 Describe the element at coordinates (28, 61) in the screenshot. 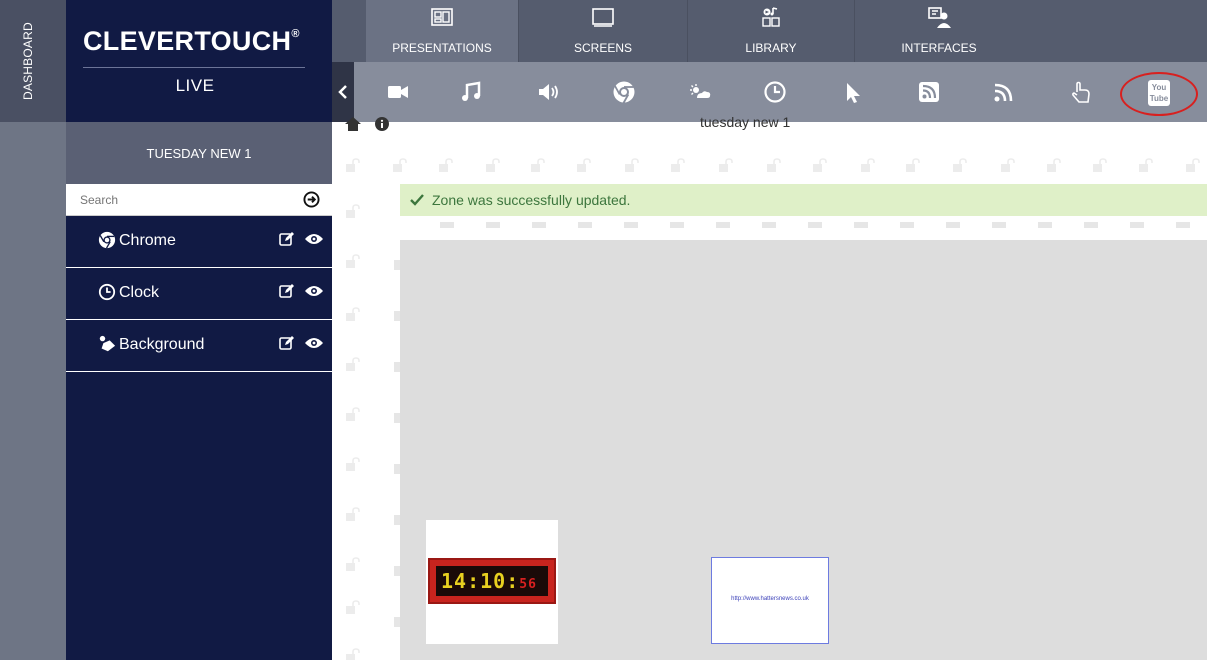

I see `dashboard-label: DASHBOARD` at that location.